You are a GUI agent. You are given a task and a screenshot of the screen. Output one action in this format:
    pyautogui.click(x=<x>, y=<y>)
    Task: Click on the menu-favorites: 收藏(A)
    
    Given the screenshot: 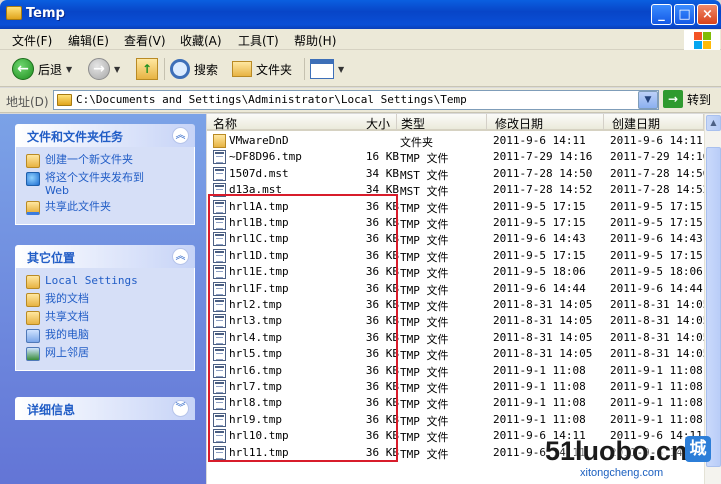 What is the action you would take?
    pyautogui.click(x=201, y=40)
    